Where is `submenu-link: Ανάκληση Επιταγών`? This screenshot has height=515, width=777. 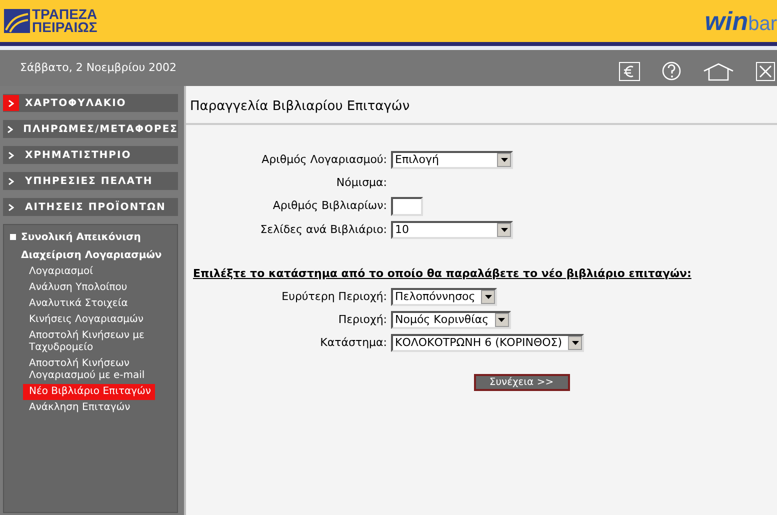
submenu-link: Ανάκληση Επιταγών is located at coordinates (78, 408).